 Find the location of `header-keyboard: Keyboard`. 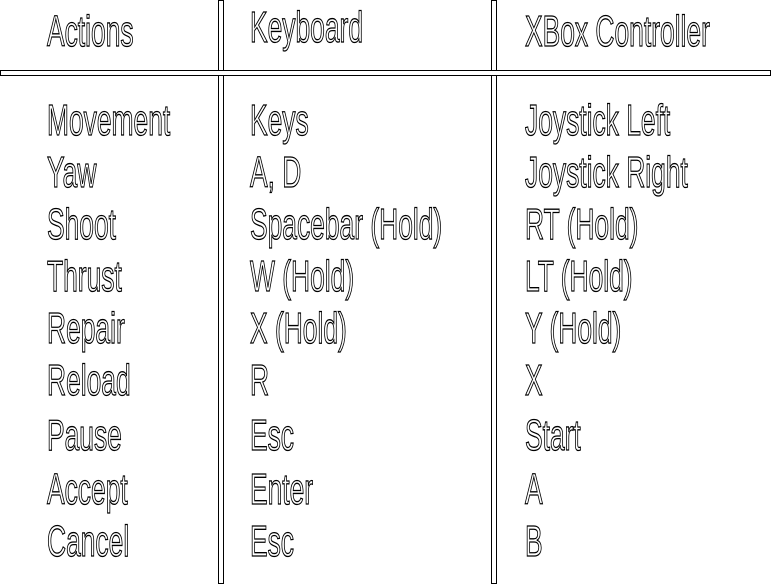

header-keyboard: Keyboard is located at coordinates (307, 27).